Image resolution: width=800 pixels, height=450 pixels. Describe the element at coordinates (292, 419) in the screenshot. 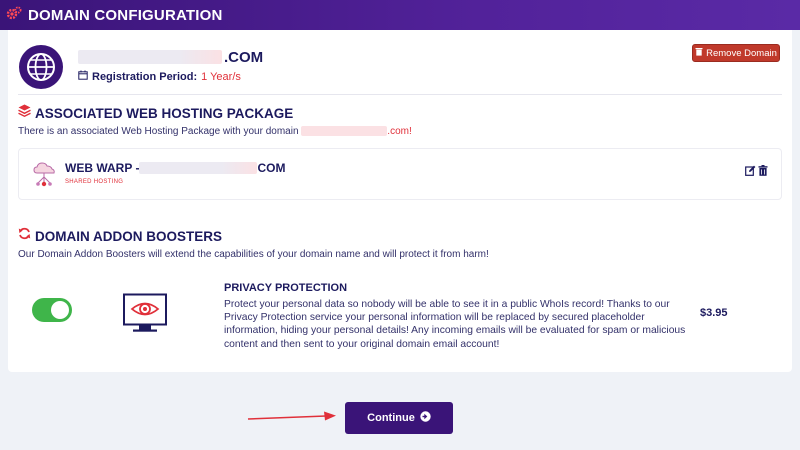

I see `arrow-pointer-icon` at that location.